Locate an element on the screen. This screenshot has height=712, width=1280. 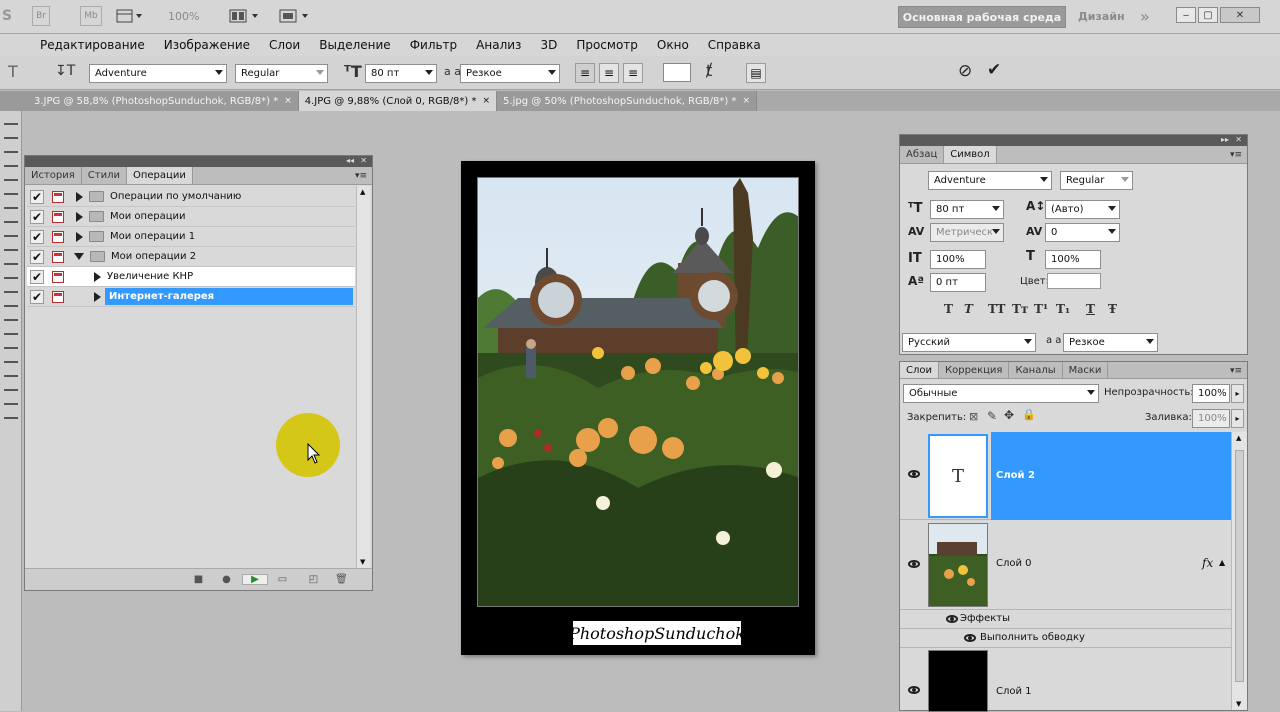
layers-scrollbar: ▲ ▼ is located at coordinates (1239, 571).